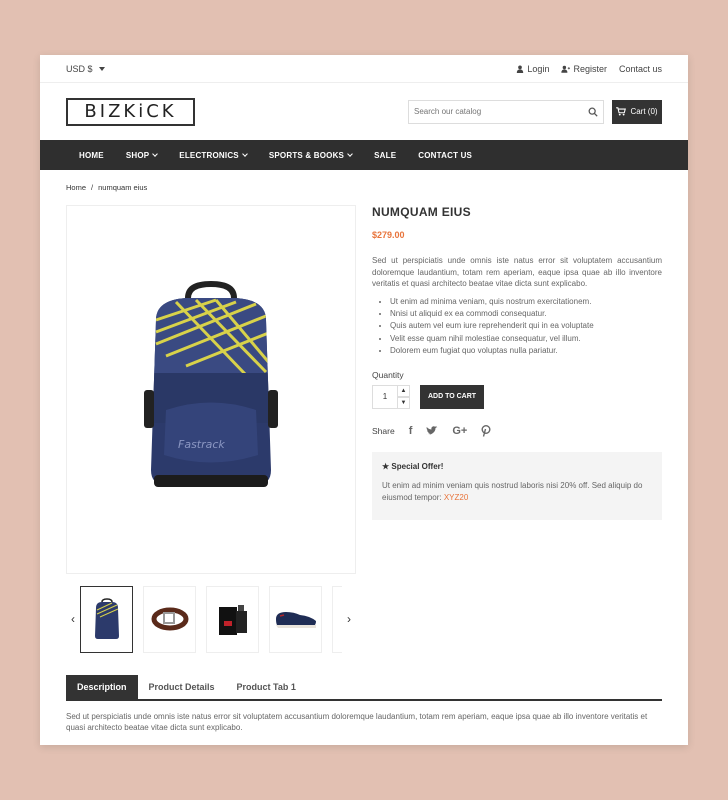  I want to click on backpack-thumb-icon, so click(106, 618).